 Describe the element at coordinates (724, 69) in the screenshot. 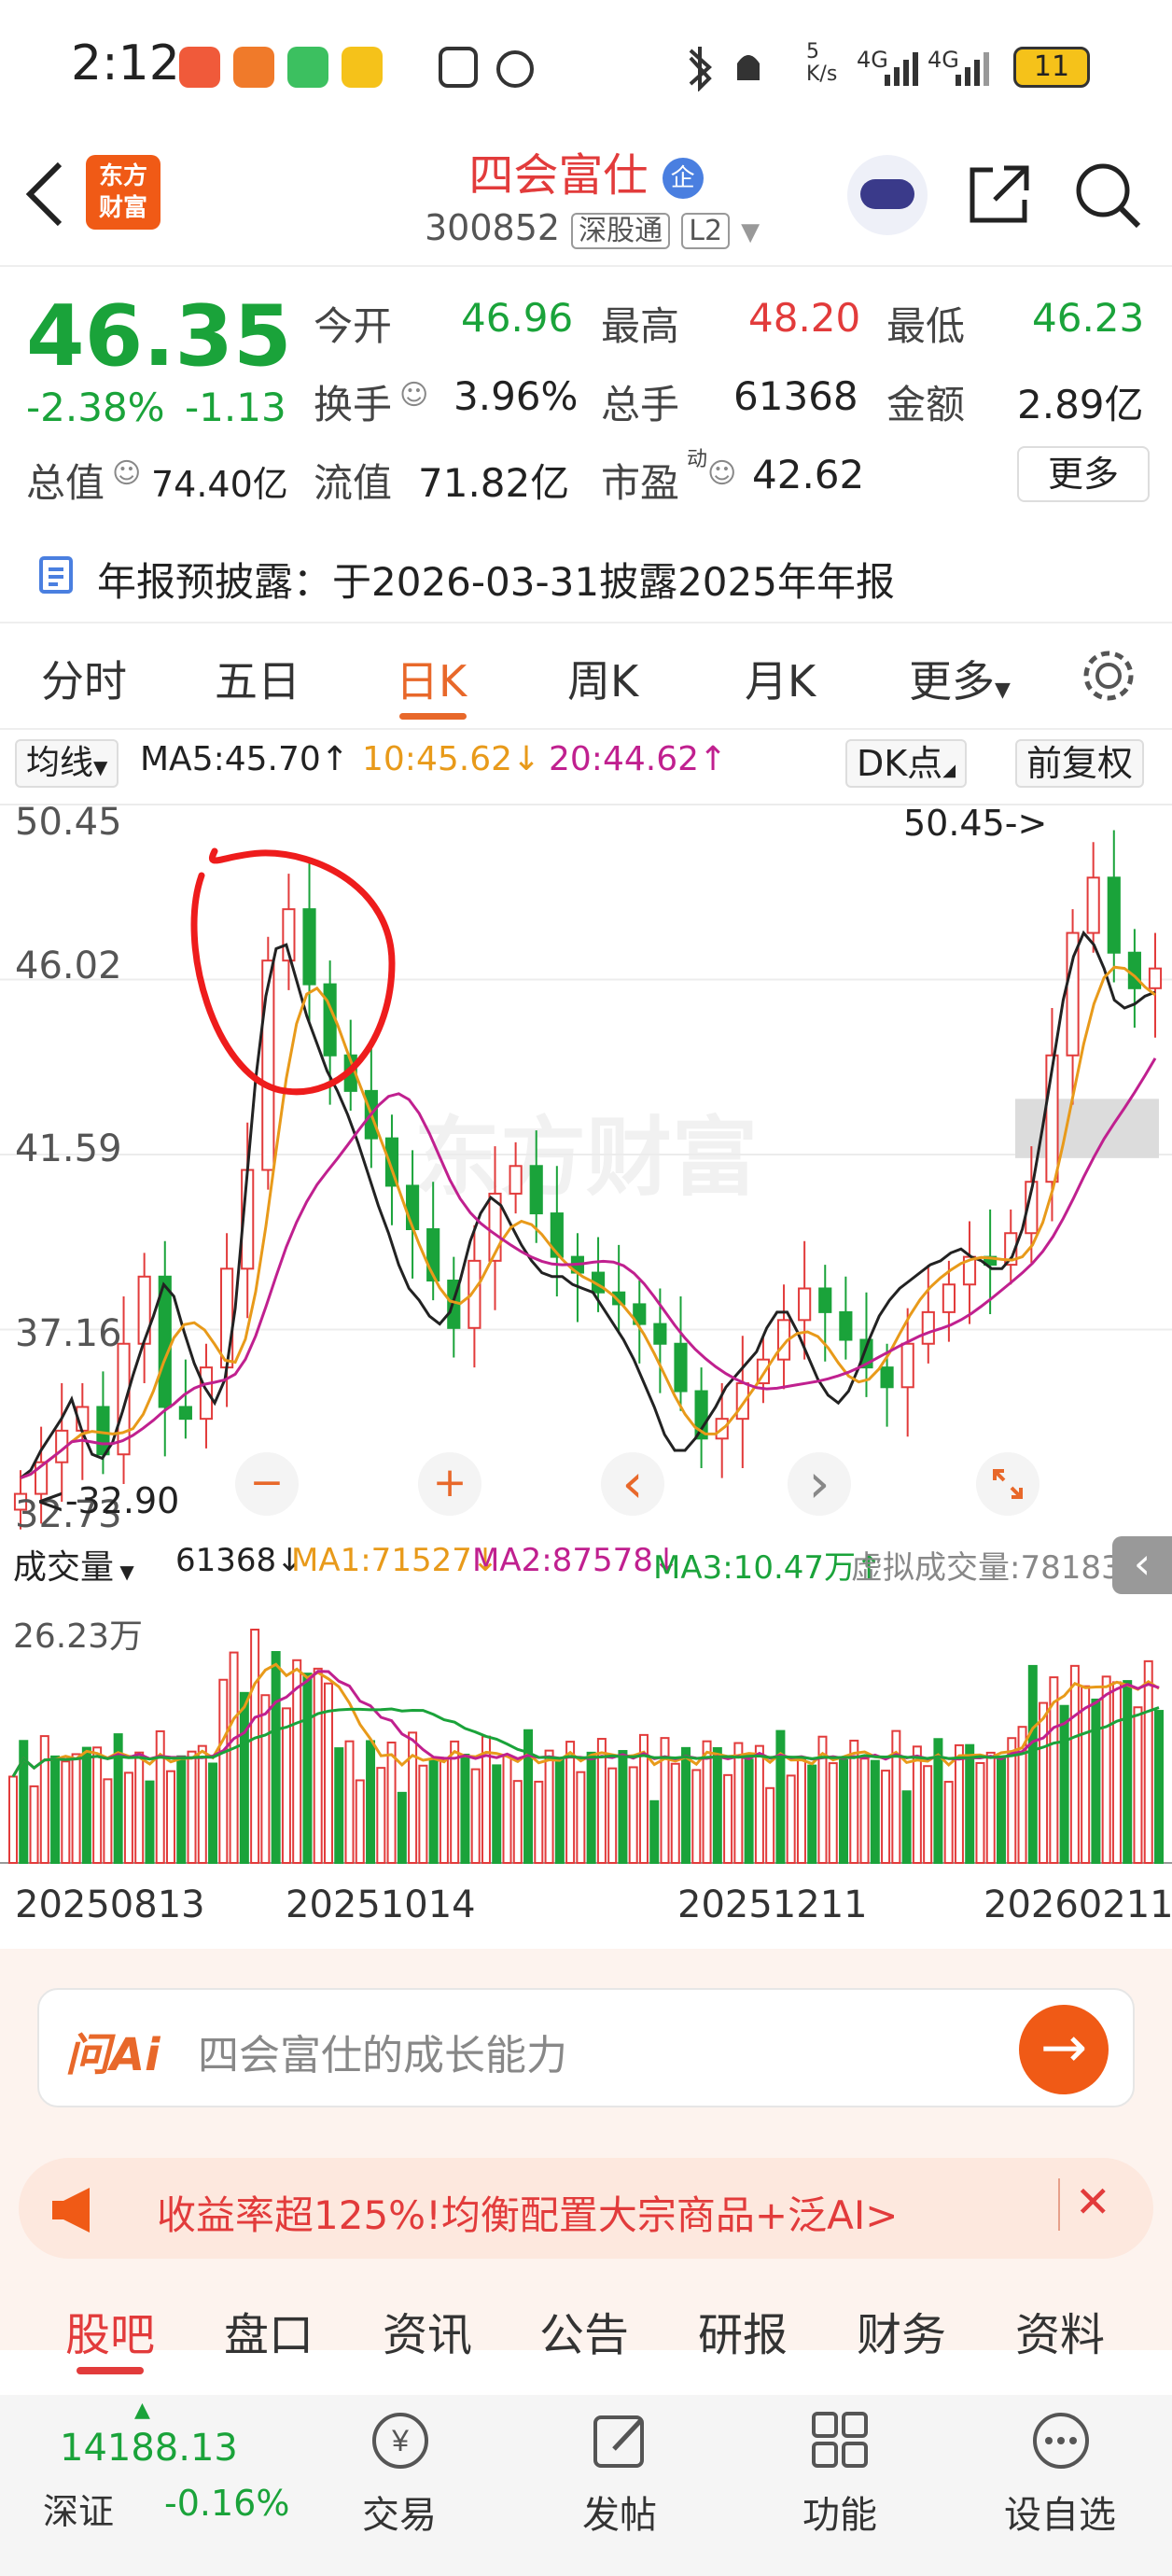

I see `bluetooth-mute-icon` at that location.